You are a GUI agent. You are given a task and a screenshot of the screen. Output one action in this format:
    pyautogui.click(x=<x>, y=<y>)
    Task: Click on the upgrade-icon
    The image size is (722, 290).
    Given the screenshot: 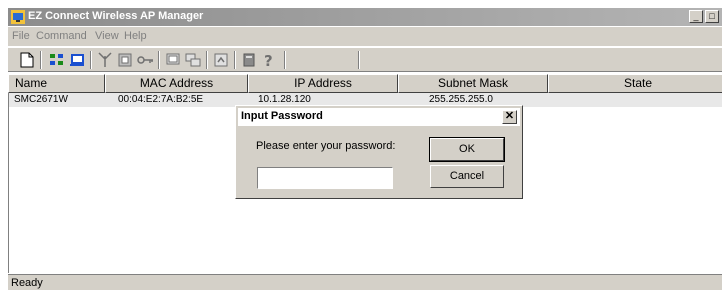 What is the action you would take?
    pyautogui.click(x=221, y=60)
    